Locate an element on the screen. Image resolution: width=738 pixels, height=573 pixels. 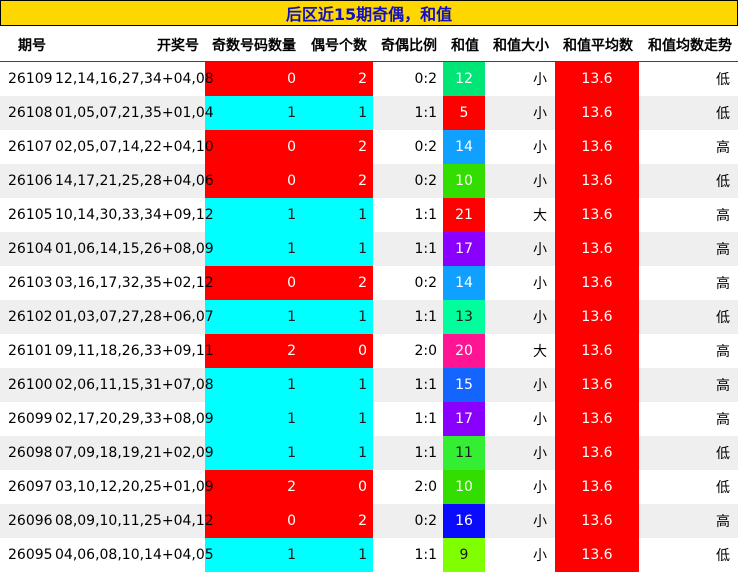
table-row: 26098 07,09,18,19,21+02,09 1 1 1:1 11 小 13.6 低 is located at coordinates (369, 453).